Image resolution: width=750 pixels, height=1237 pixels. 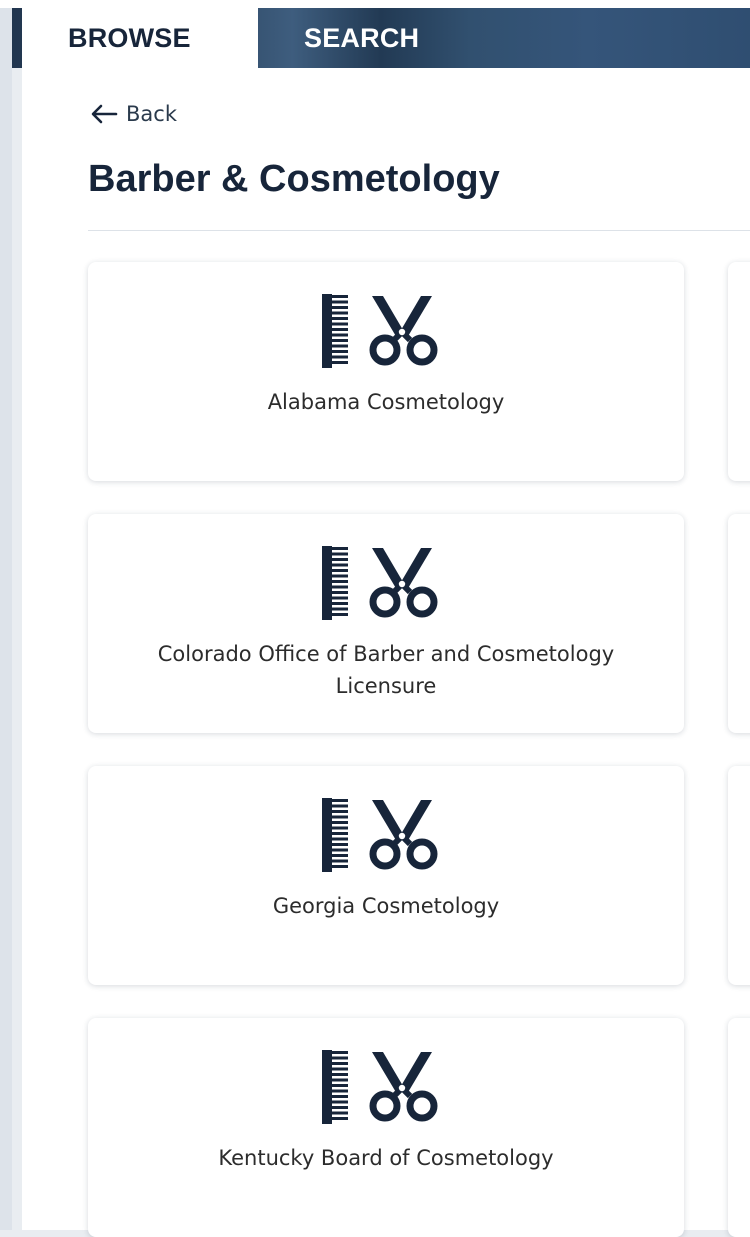 What do you see at coordinates (386, 1158) in the screenshot?
I see `card-label: Kentucky Board of Cosmetology` at bounding box center [386, 1158].